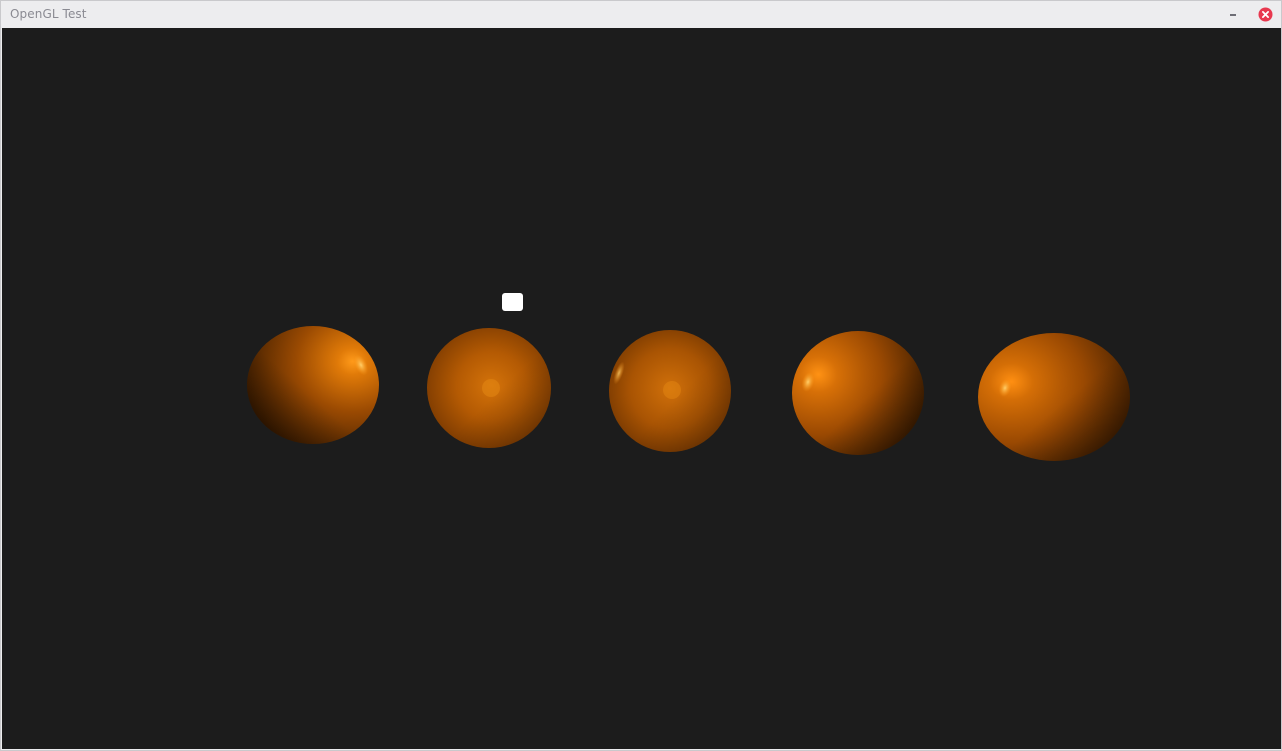 This screenshot has height=751, width=1282. I want to click on close-icon, so click(1265, 14).